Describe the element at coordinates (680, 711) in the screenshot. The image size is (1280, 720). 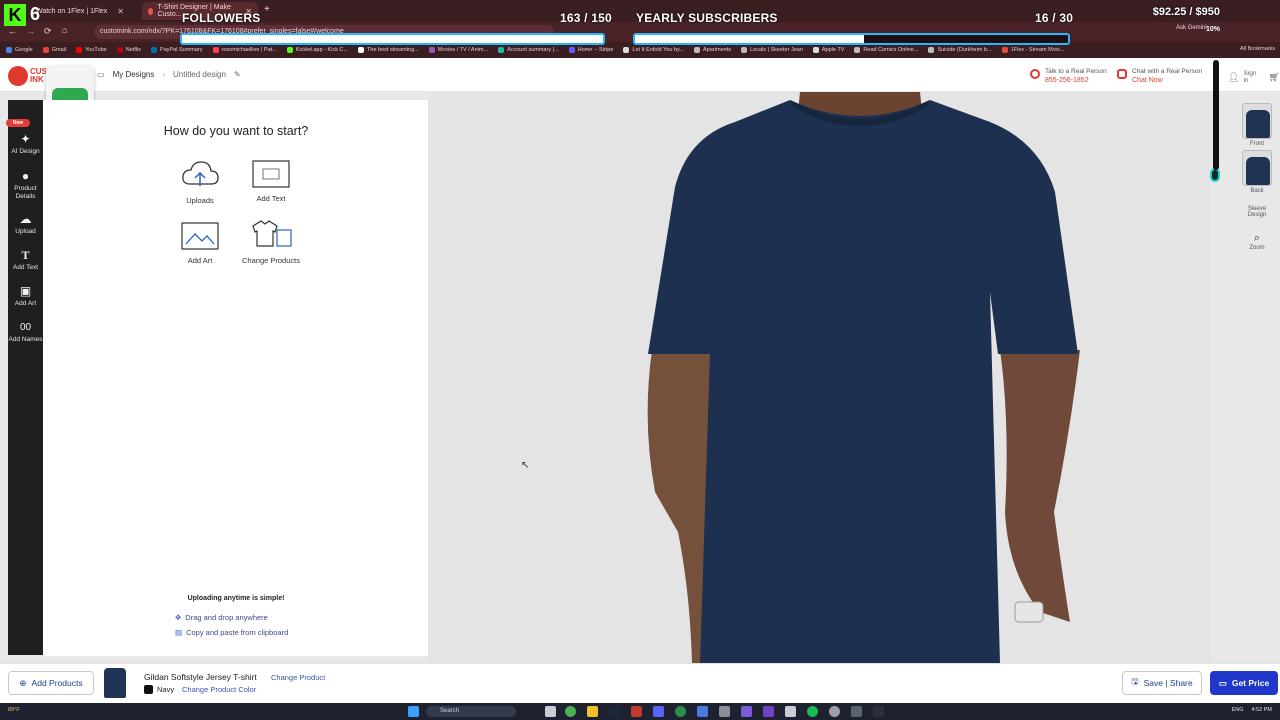
I see `xbox-icon` at that location.